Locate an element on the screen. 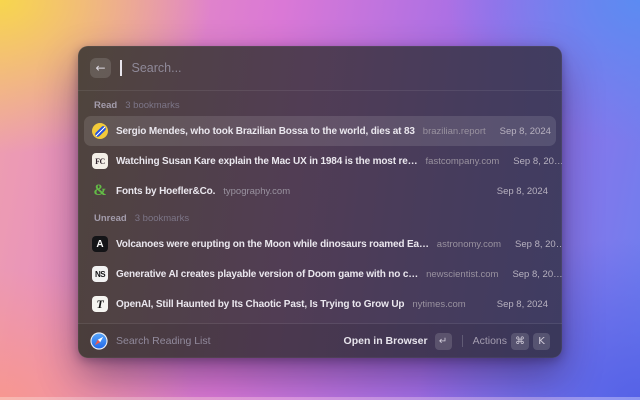 This screenshot has width=640, height=400. search-input is located at coordinates (340, 68).